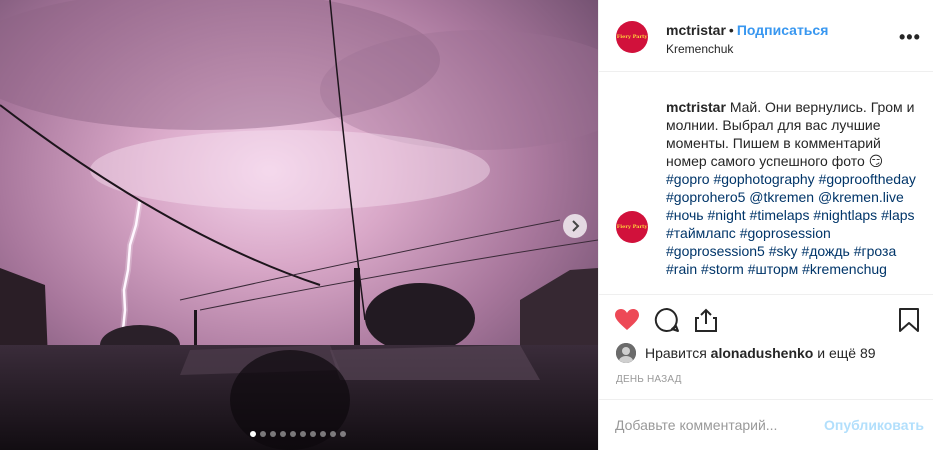  Describe the element at coordinates (785, 233) in the screenshot. I see `hashtag-link: #goprosession` at that location.